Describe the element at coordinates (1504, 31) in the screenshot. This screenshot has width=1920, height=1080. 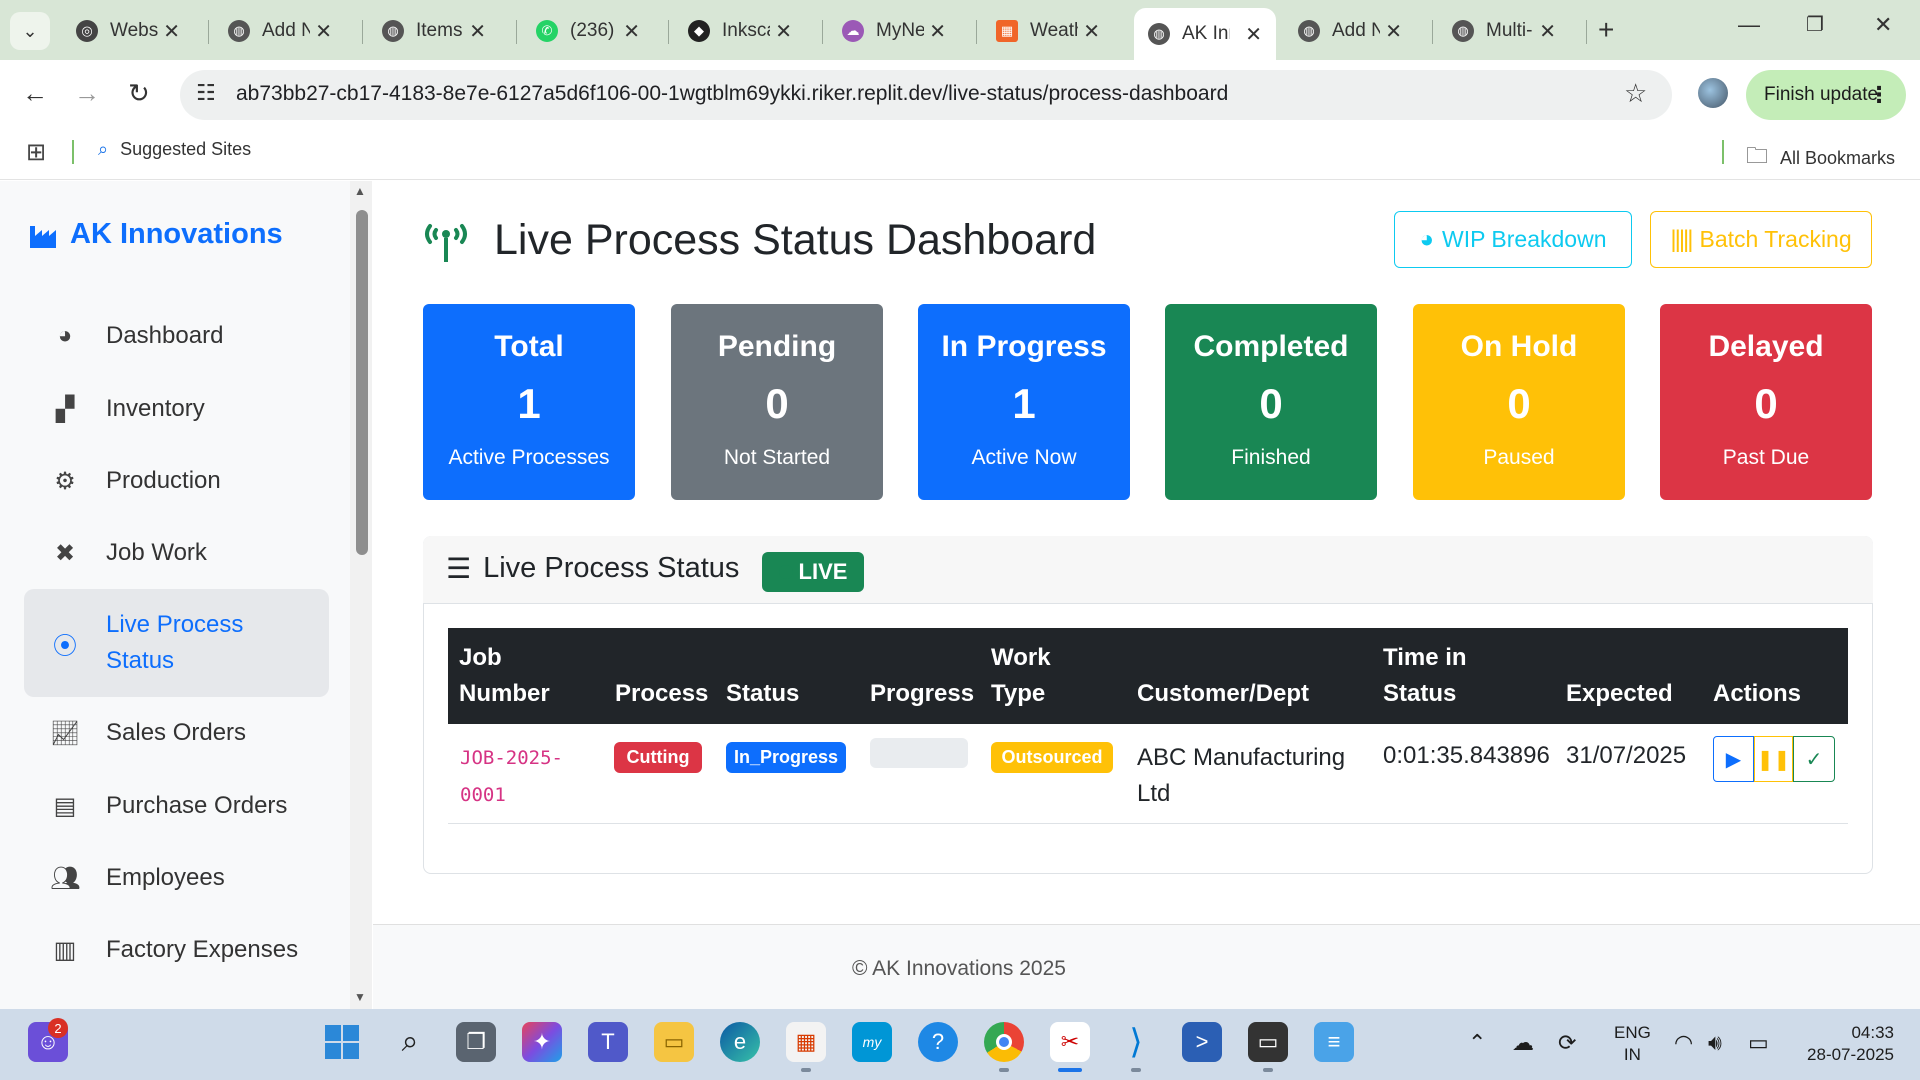
I see `browser-tab: ◍ Multi- ✕` at that location.